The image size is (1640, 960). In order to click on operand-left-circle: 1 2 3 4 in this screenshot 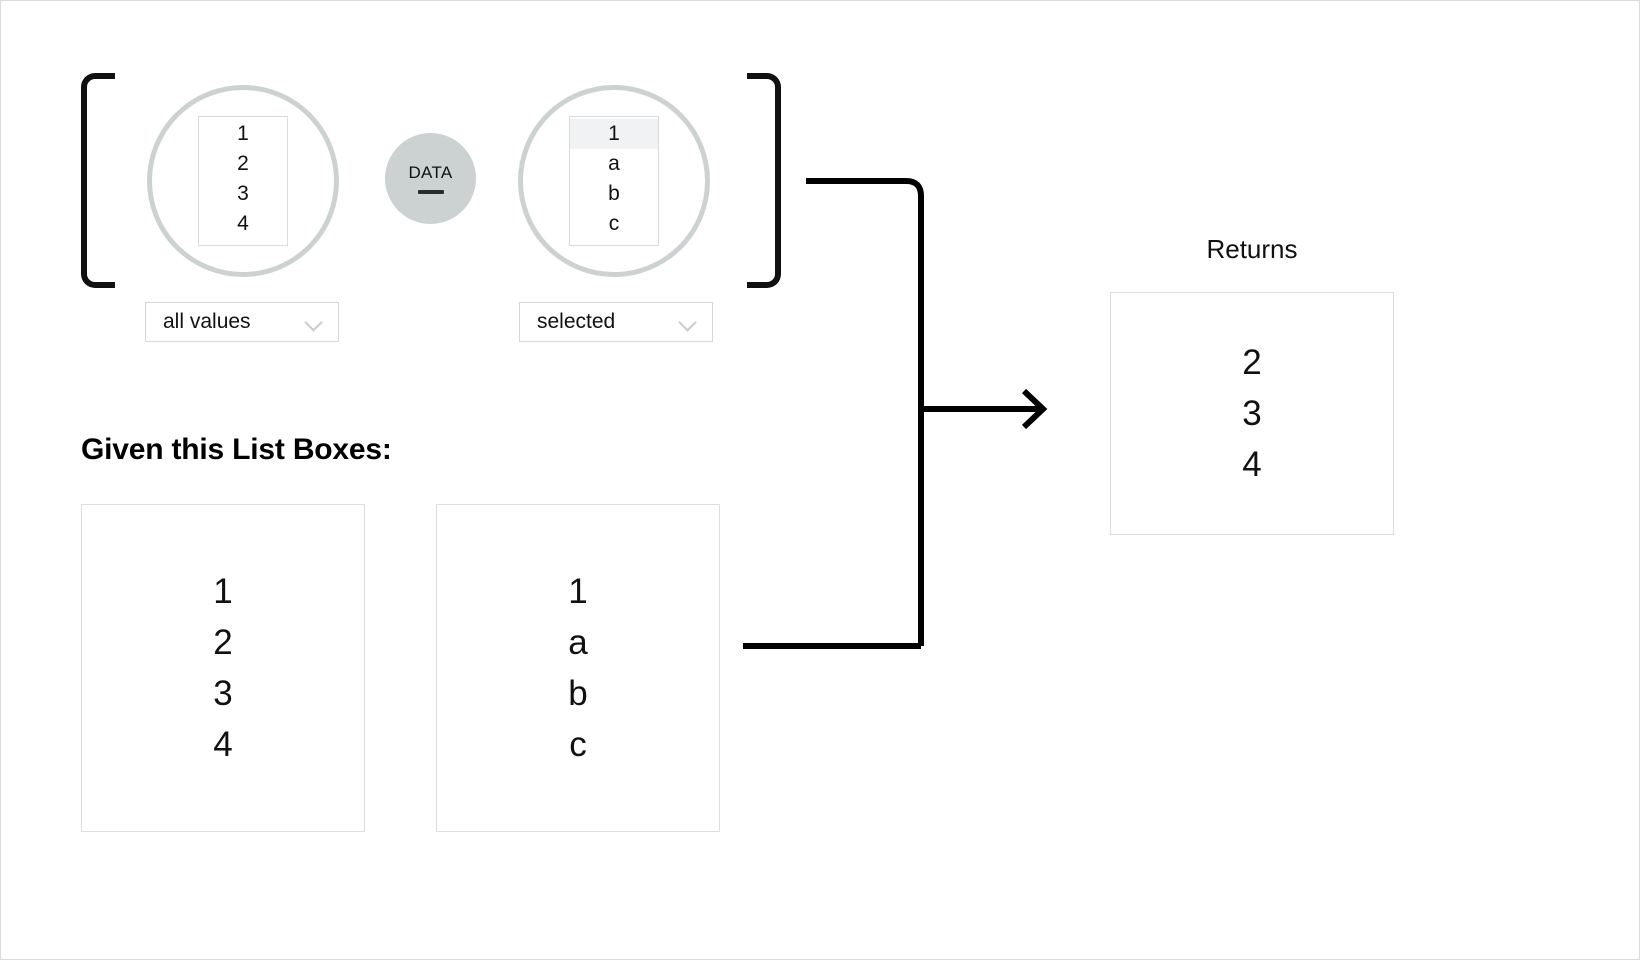, I will do `click(243, 181)`.